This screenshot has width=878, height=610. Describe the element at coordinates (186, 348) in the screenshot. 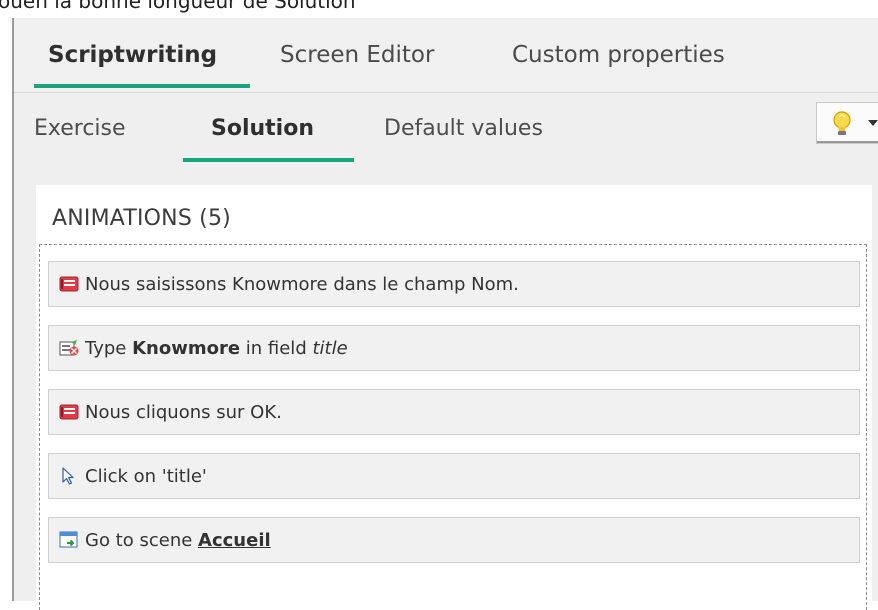

I see `typed-value: Knowmore` at that location.